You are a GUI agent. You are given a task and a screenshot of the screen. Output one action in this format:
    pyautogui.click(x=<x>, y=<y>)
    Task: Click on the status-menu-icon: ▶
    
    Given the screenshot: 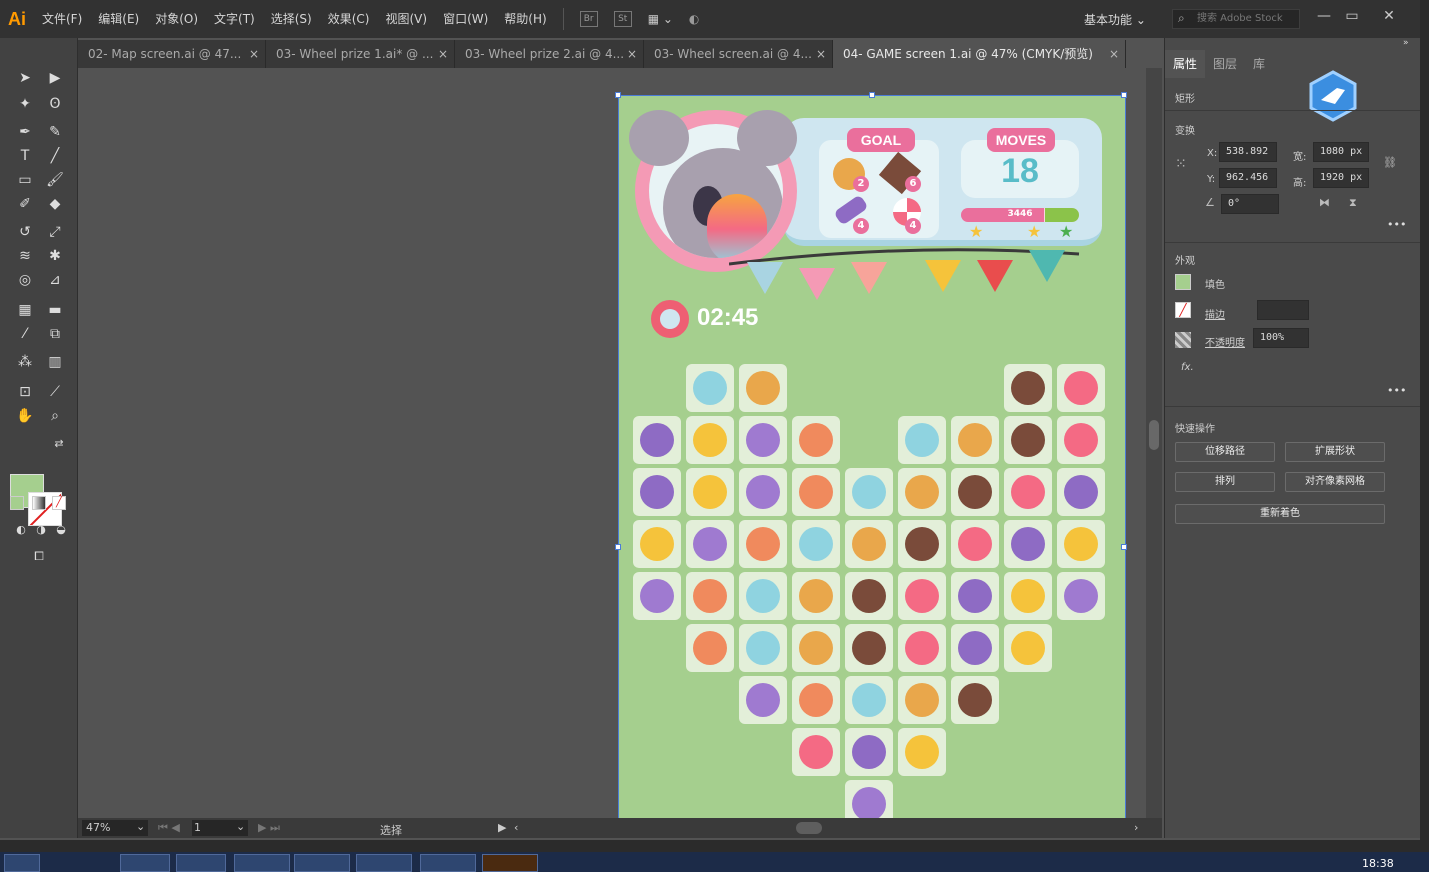 What is the action you would take?
    pyautogui.click(x=502, y=827)
    